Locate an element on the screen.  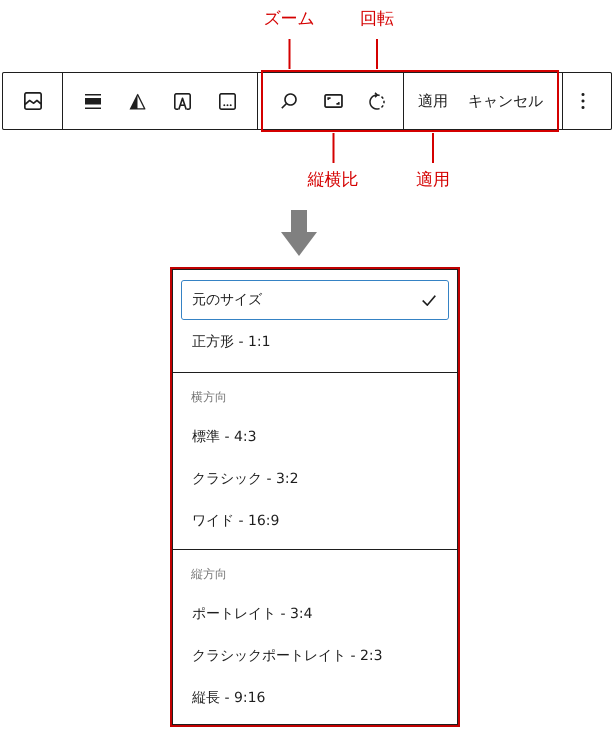
magnifier-icon is located at coordinates (289, 101).